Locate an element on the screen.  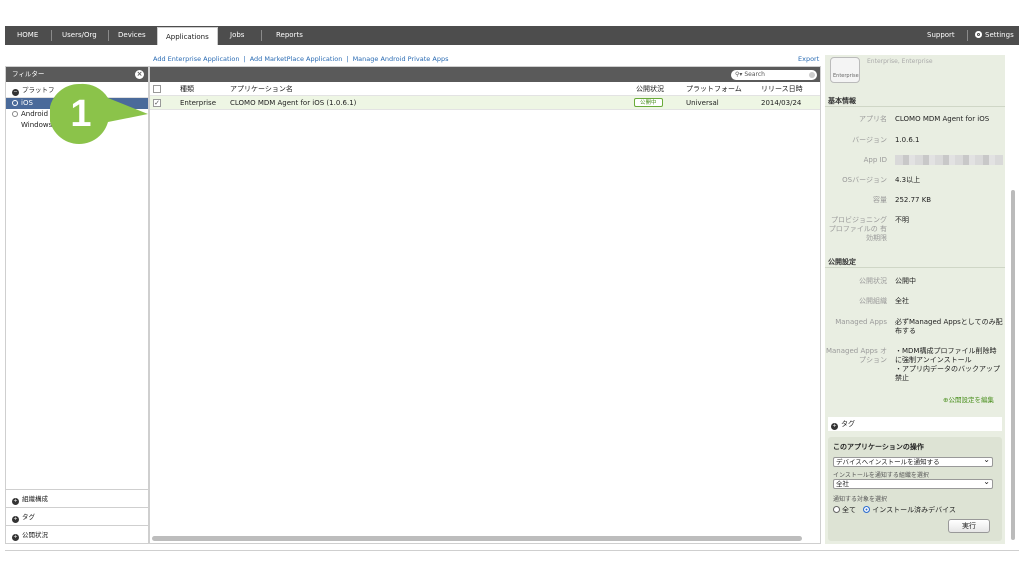
version-value: 1.0.6.1 is located at coordinates (907, 140).